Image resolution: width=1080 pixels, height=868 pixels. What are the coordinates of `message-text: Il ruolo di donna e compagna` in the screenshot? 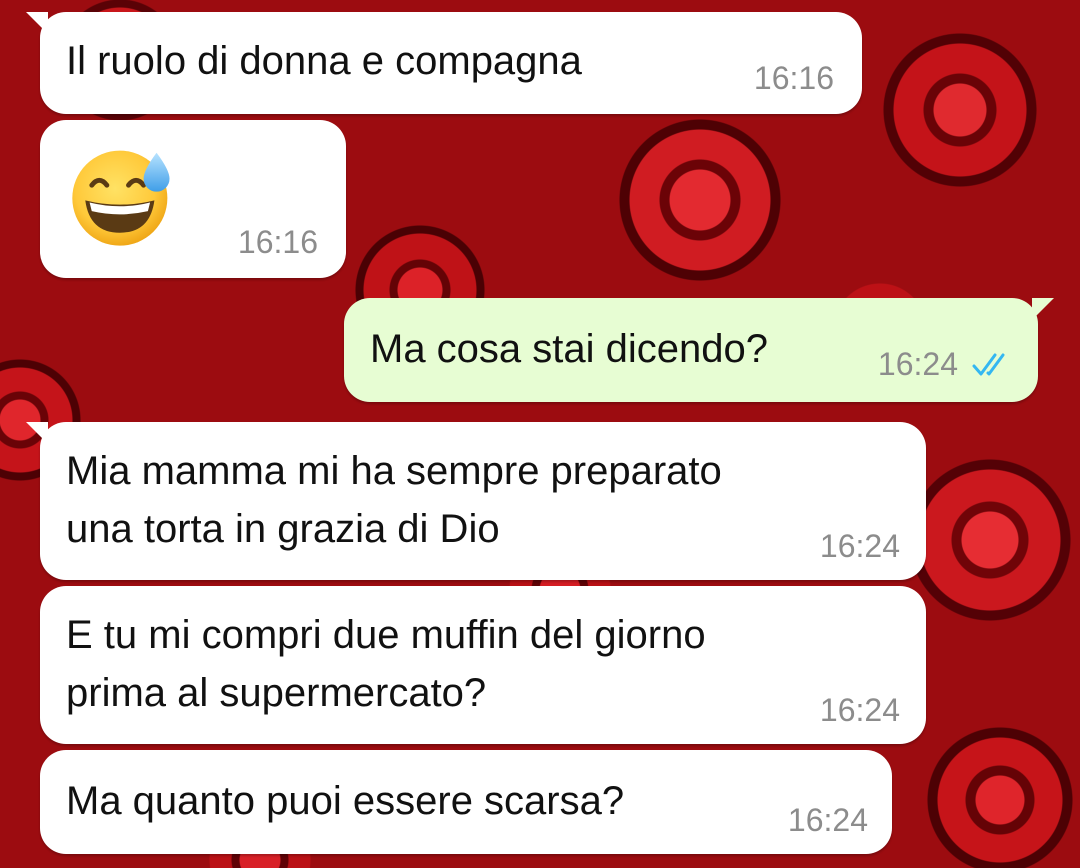 It's located at (324, 61).